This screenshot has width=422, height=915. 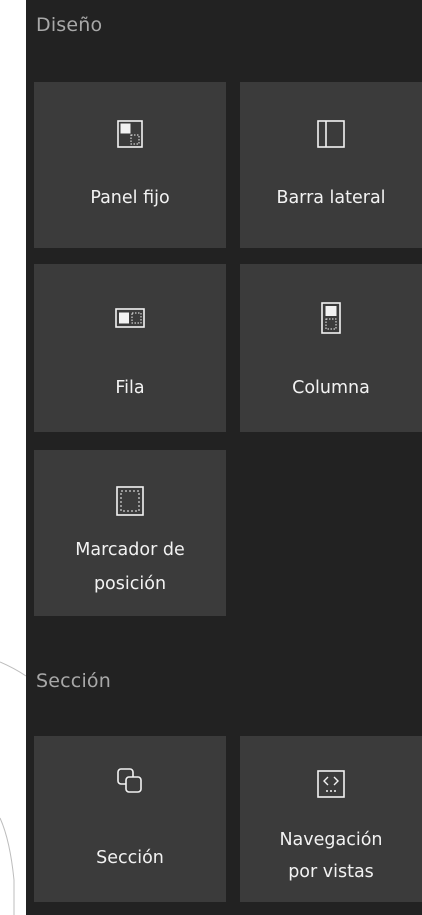 I want to click on placeholder-label-line2: posición, so click(x=130, y=584).